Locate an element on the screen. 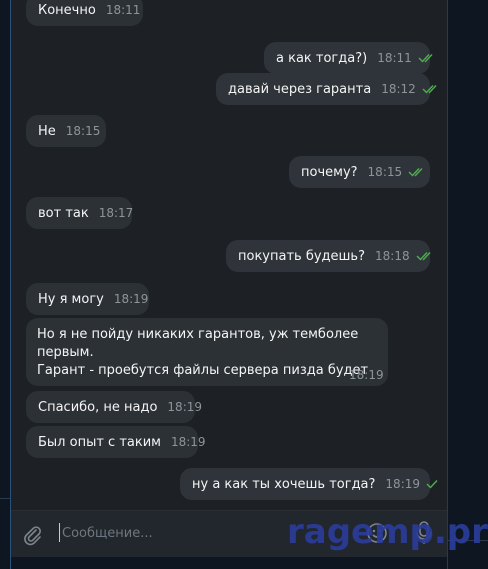 This screenshot has height=569, width=488. message-text: ну а как ты хочешь тогда? is located at coordinates (284, 484).